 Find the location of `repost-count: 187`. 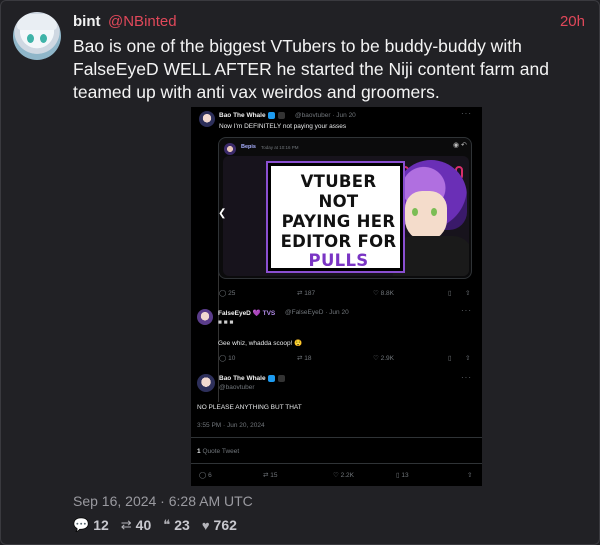

repost-count: 187 is located at coordinates (310, 293).